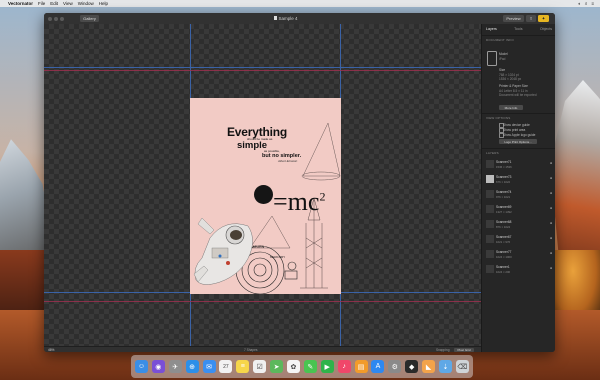 The width and height of the screenshot is (600, 380). I want to click on layer-dimensions: 1536 × 1536, so click(504, 166).